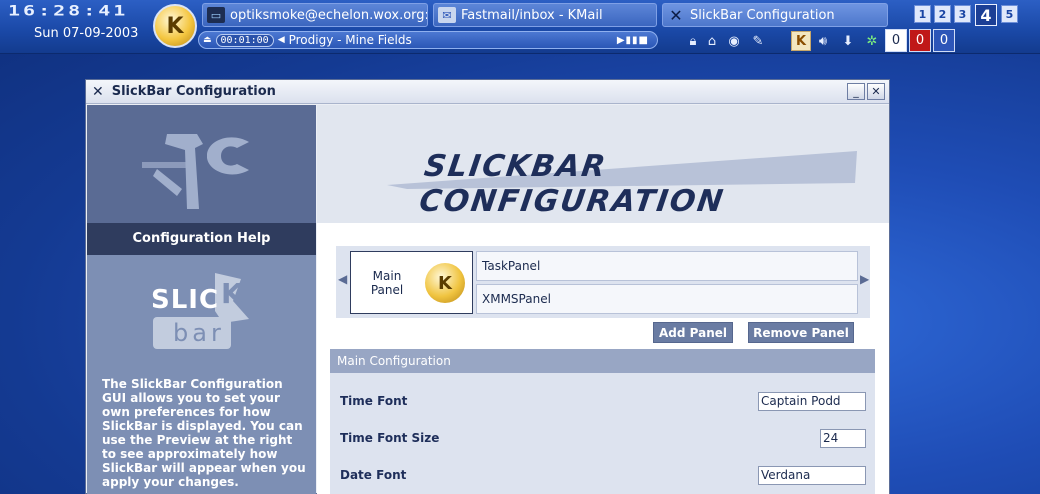 This screenshot has height=494, width=1040. What do you see at coordinates (532, 15) in the screenshot?
I see `task-label: Fastmail/inbox - KMail` at bounding box center [532, 15].